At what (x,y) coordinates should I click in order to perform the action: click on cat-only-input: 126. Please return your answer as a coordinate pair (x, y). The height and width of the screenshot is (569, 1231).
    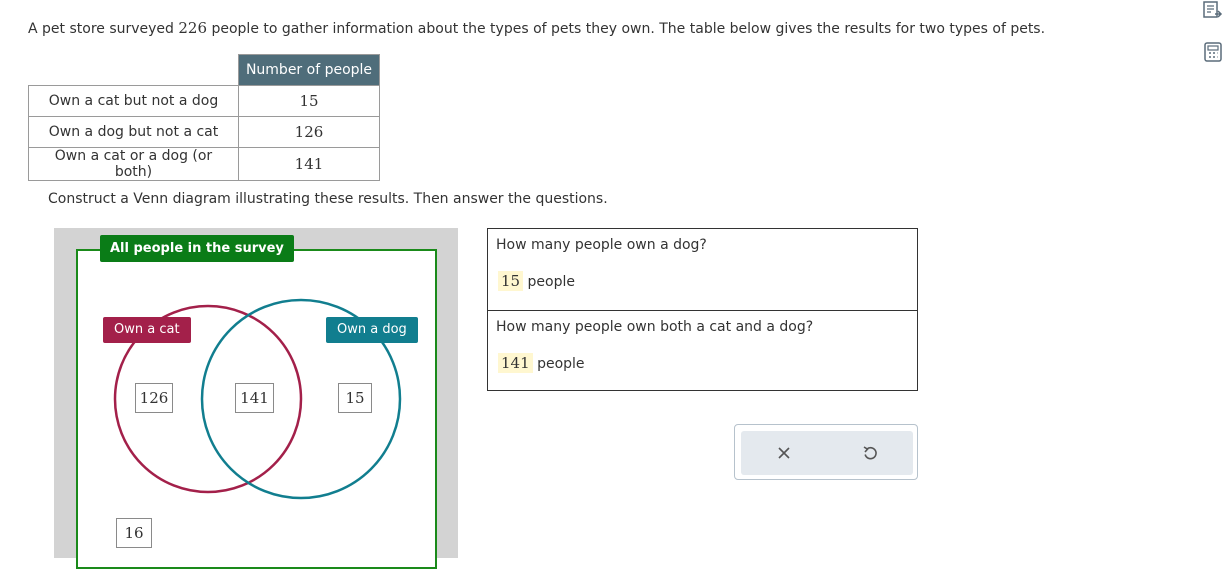
    Looking at the image, I should click on (154, 398).